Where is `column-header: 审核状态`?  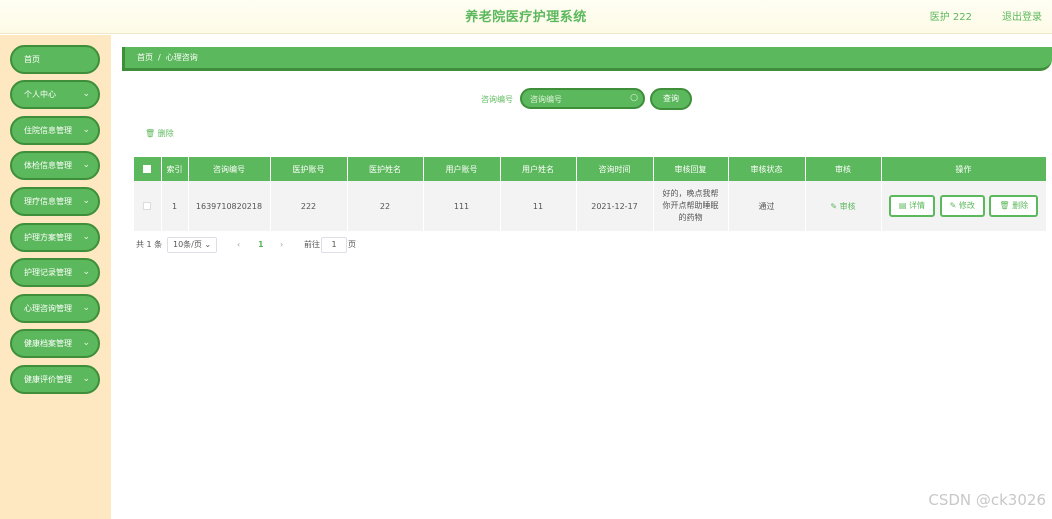 column-header: 审核状态 is located at coordinates (767, 169).